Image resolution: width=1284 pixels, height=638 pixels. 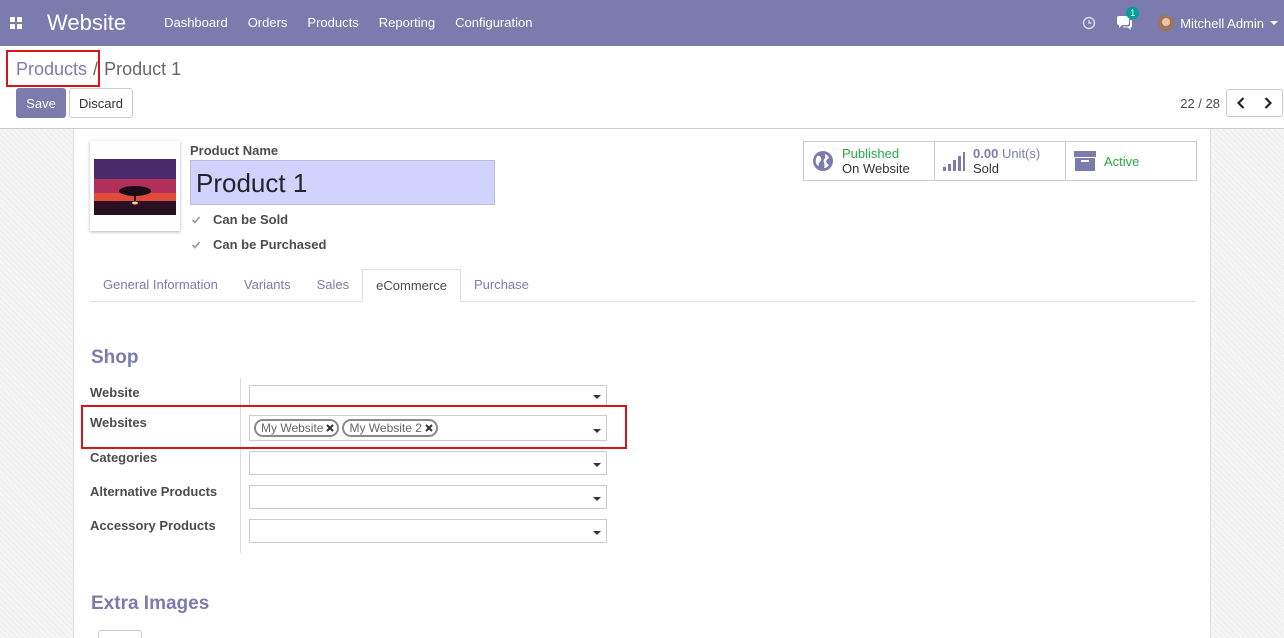 I want to click on apps-menu-icon, so click(x=16, y=23).